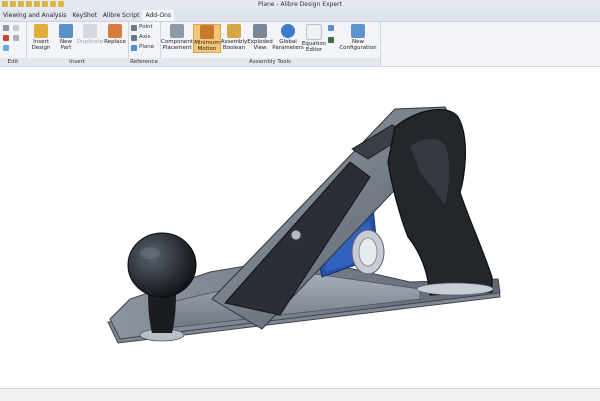 The image size is (600, 401). I want to click on select-icon, so click(6, 48).